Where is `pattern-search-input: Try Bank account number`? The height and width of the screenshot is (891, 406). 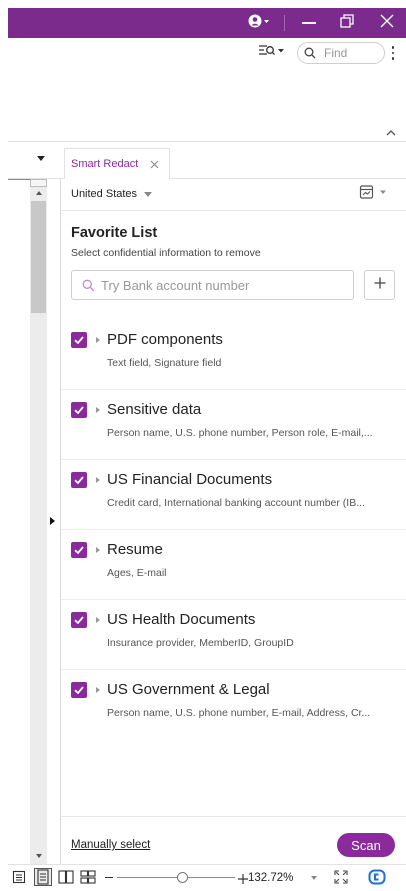
pattern-search-input: Try Bank account number is located at coordinates (212, 285).